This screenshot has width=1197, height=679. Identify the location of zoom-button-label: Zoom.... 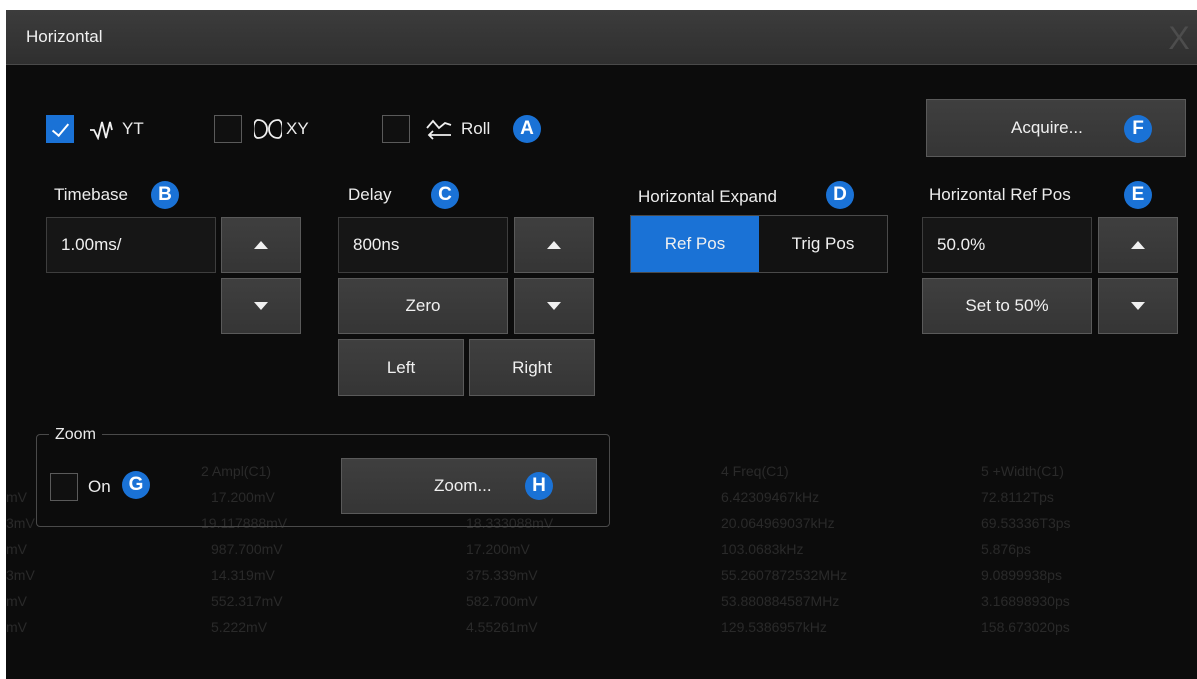
(463, 485).